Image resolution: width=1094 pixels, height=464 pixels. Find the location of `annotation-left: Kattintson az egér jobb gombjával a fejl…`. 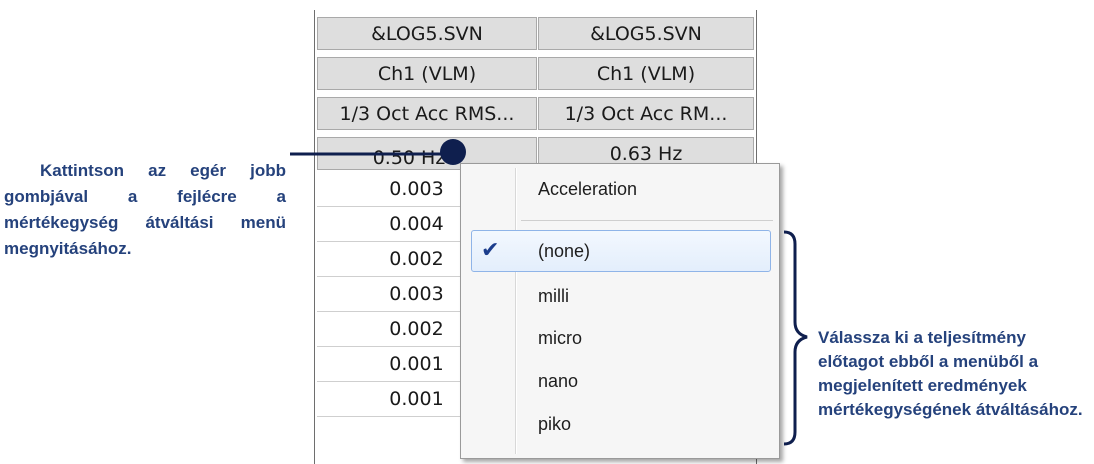

annotation-left: Kattintson az egér jobb gombjával a fejl… is located at coordinates (145, 209).